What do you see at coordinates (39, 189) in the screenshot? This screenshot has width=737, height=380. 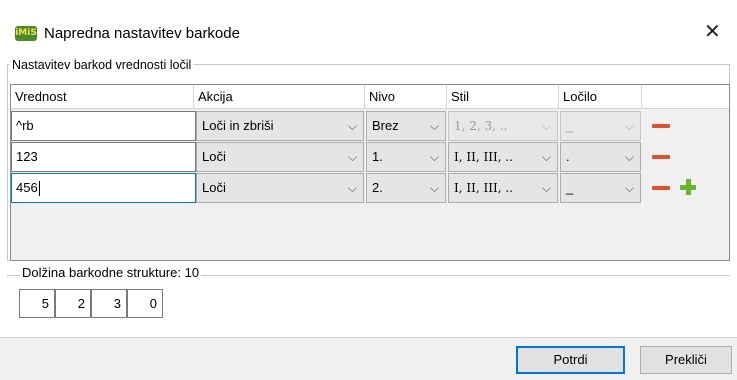 I see `text-caret` at bounding box center [39, 189].